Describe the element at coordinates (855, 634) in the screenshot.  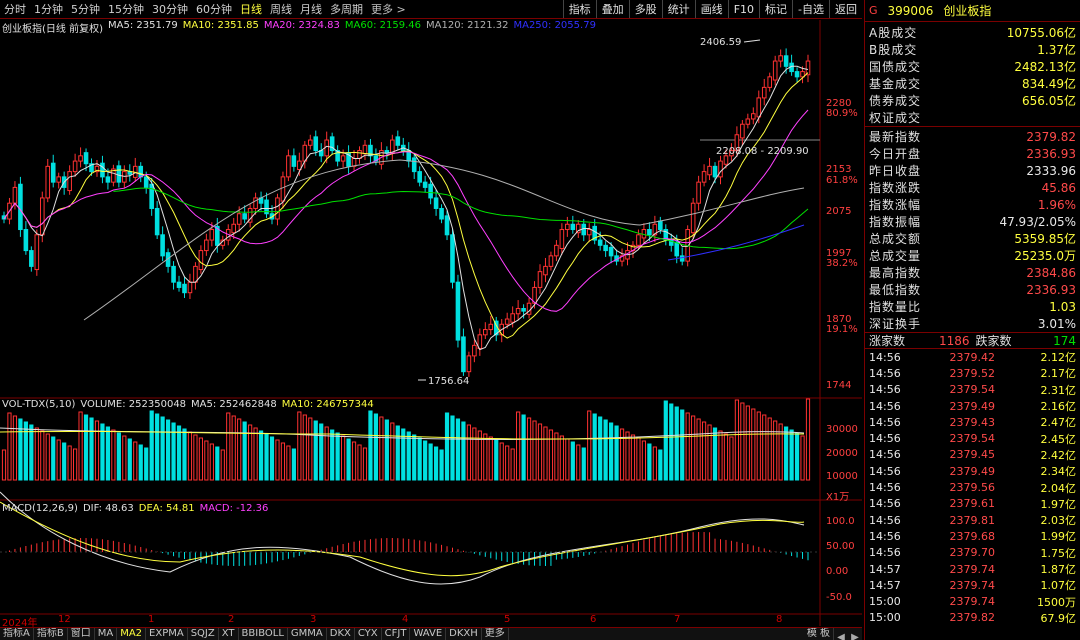
I see `scroll-right-icon: ▶` at that location.